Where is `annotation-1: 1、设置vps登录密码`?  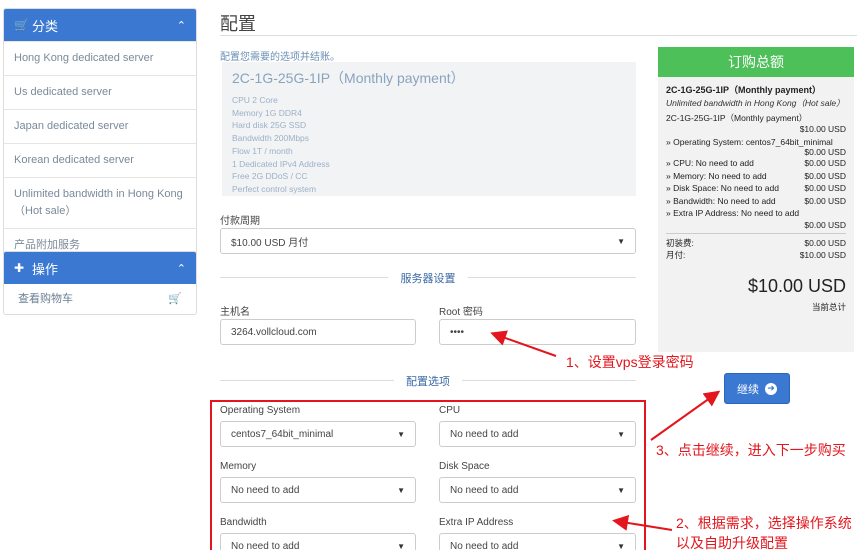
annotation-1: 1、设置vps登录密码 is located at coordinates (630, 362).